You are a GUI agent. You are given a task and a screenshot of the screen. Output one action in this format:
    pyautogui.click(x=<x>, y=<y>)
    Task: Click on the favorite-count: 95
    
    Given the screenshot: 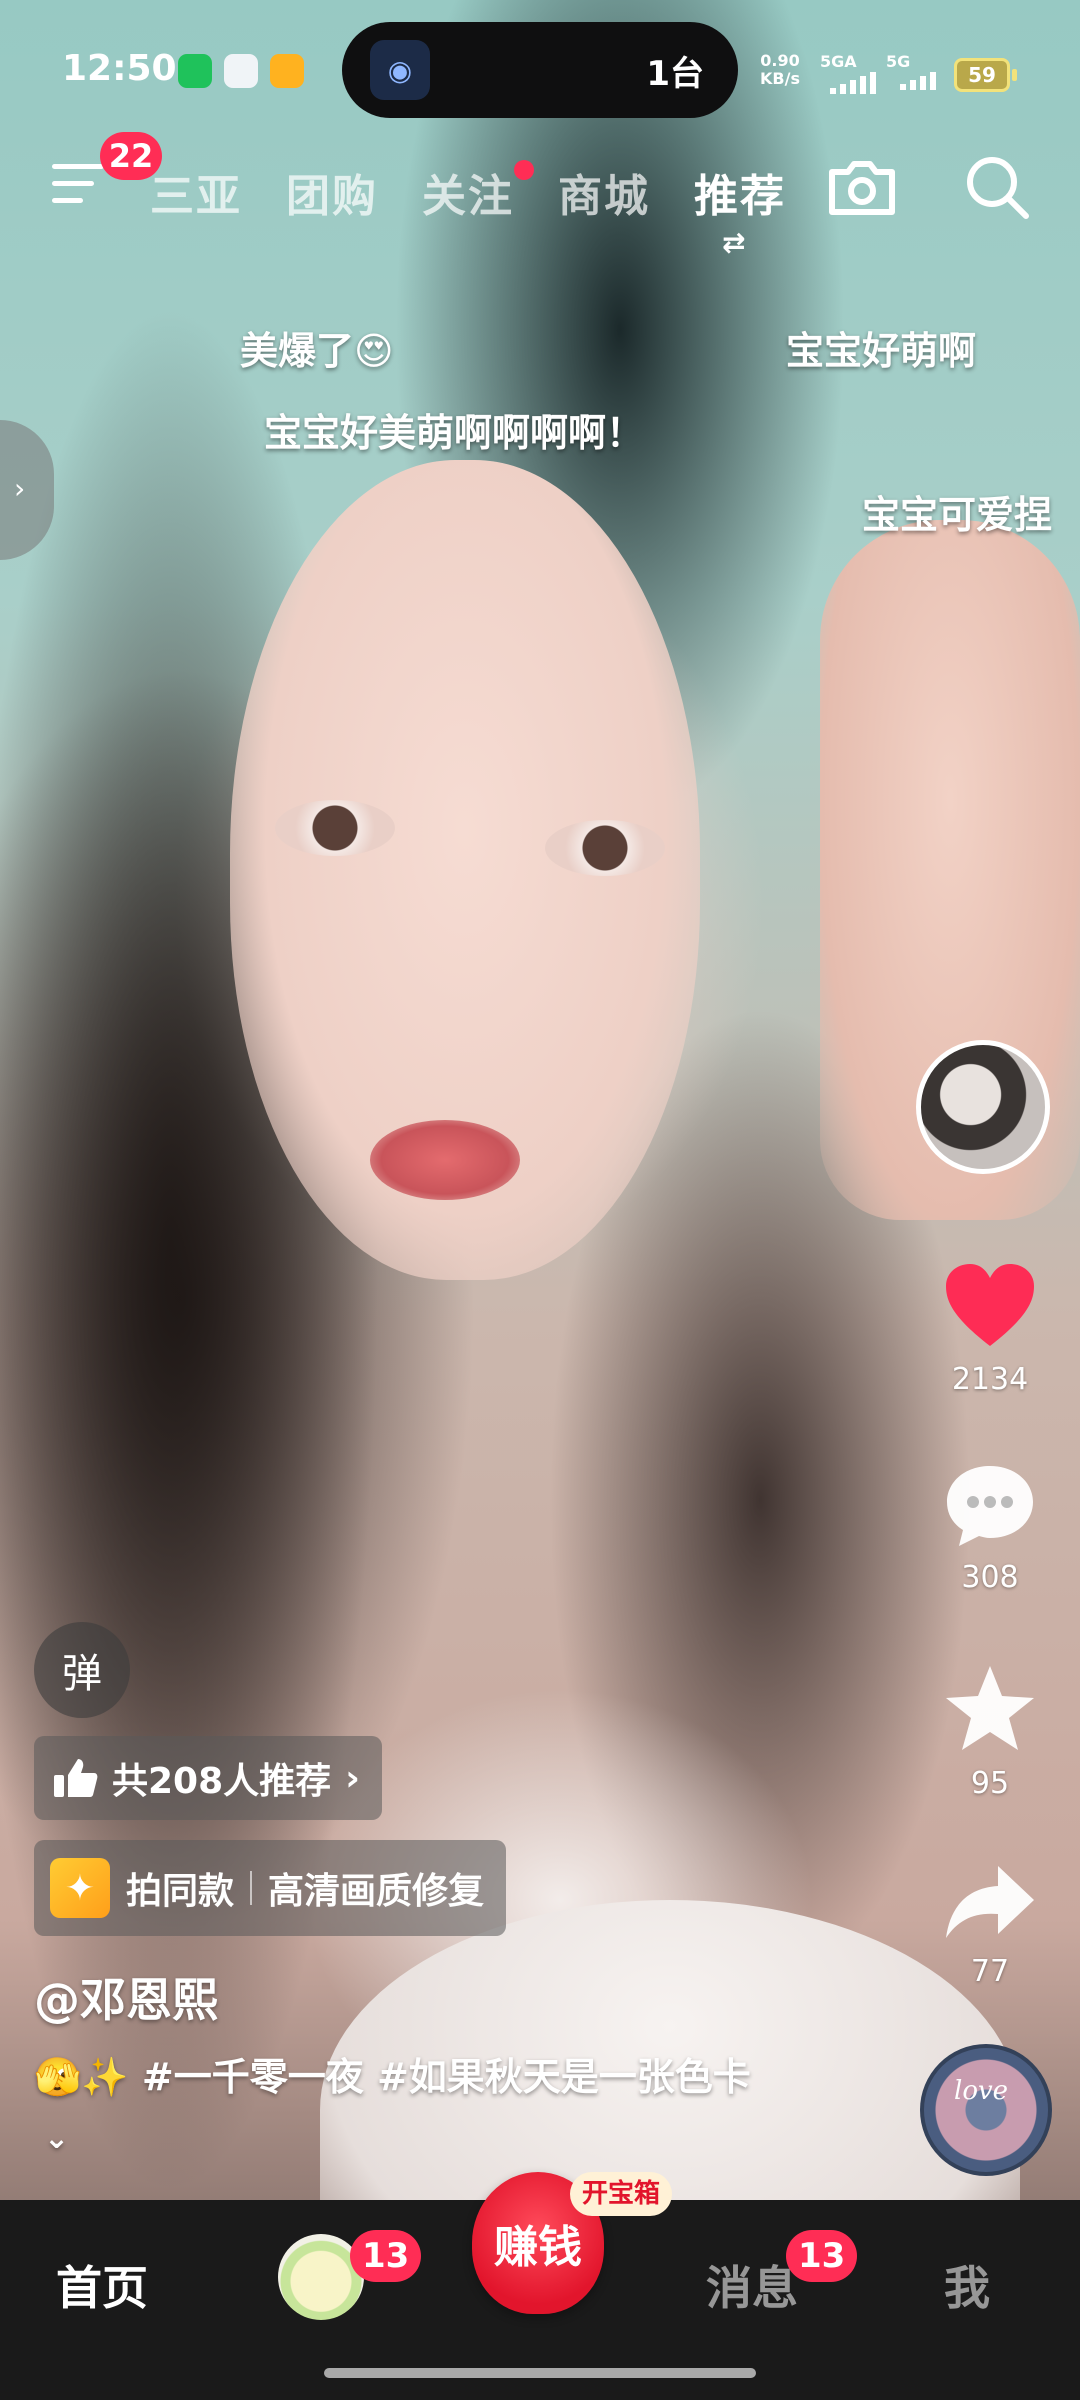 What is the action you would take?
    pyautogui.click(x=990, y=1783)
    